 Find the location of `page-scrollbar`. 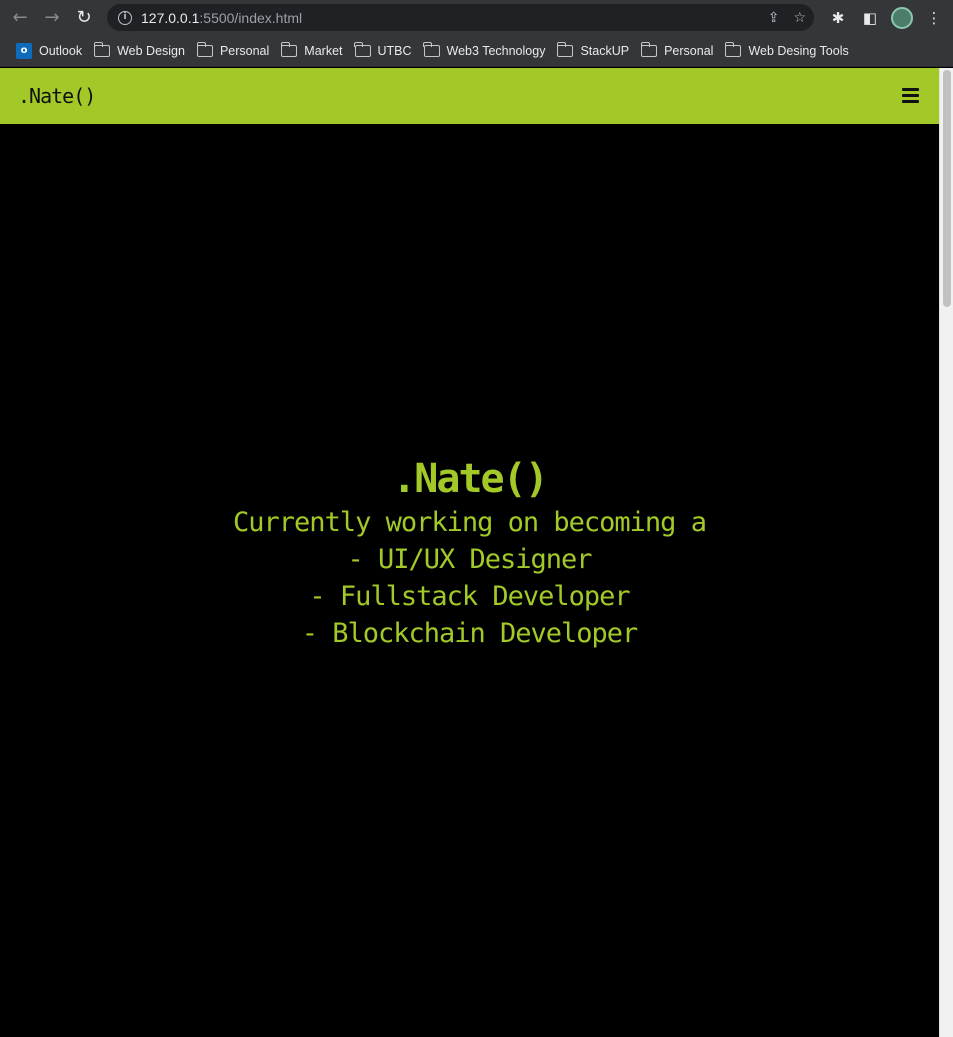

page-scrollbar is located at coordinates (946, 552).